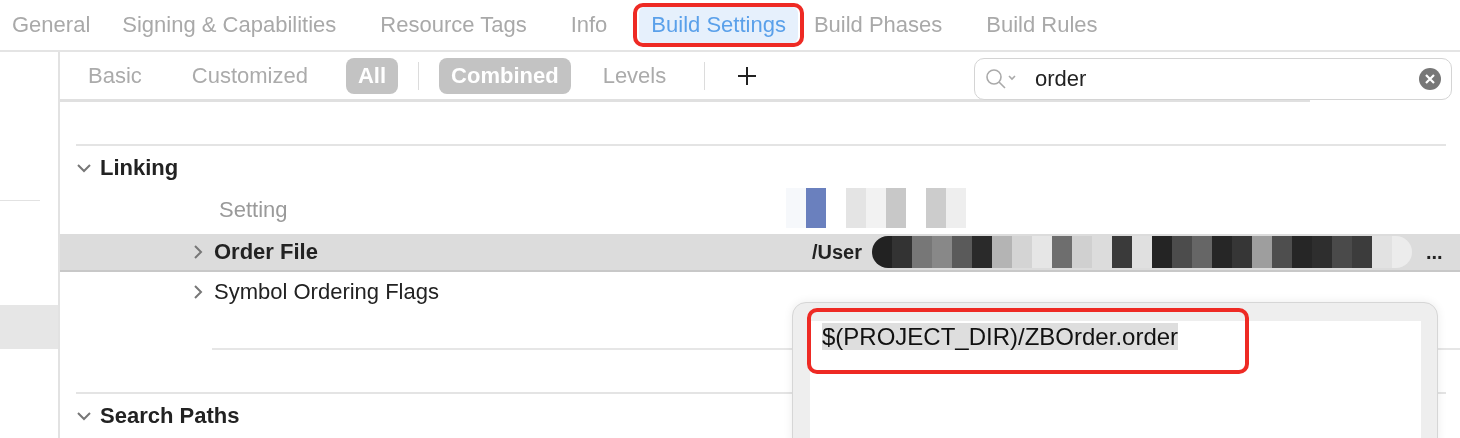 The width and height of the screenshot is (1460, 438). I want to click on filter-segment: Customized, so click(249, 75).